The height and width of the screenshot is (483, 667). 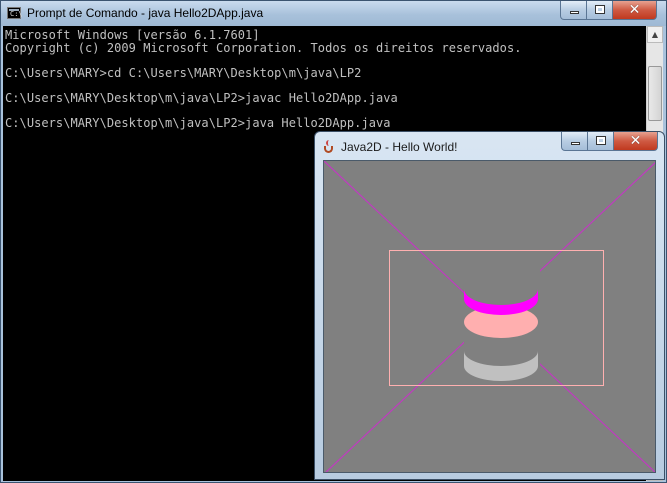 I want to click on window-title: Java2D - Hello World!, so click(x=399, y=147).